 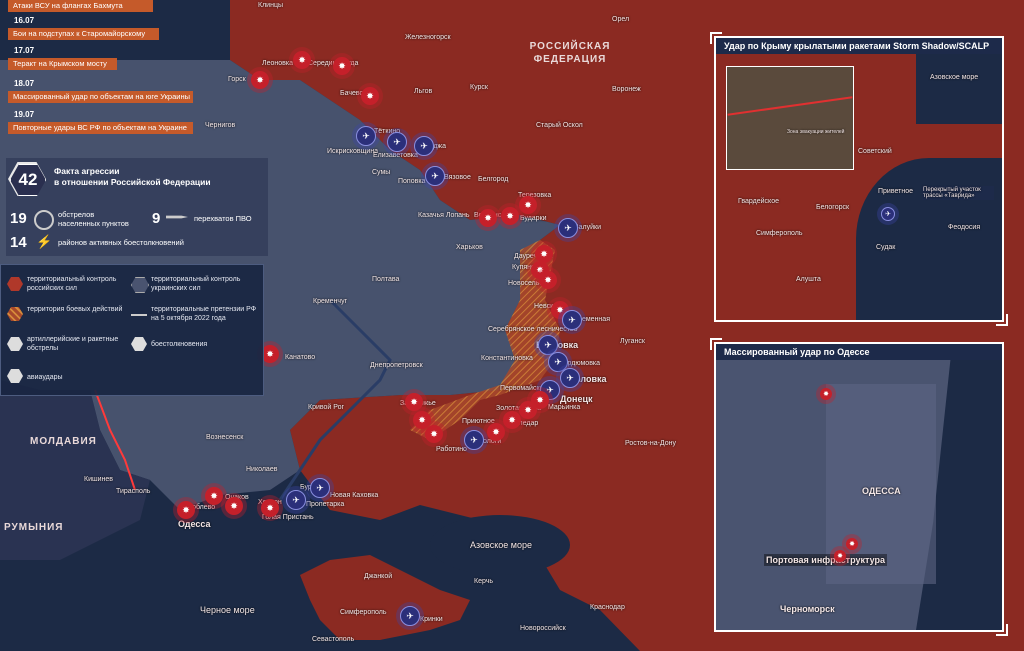 I want to click on legend-artillery-label: артиллерийские и ракетные обстрелы, so click(x=73, y=344).